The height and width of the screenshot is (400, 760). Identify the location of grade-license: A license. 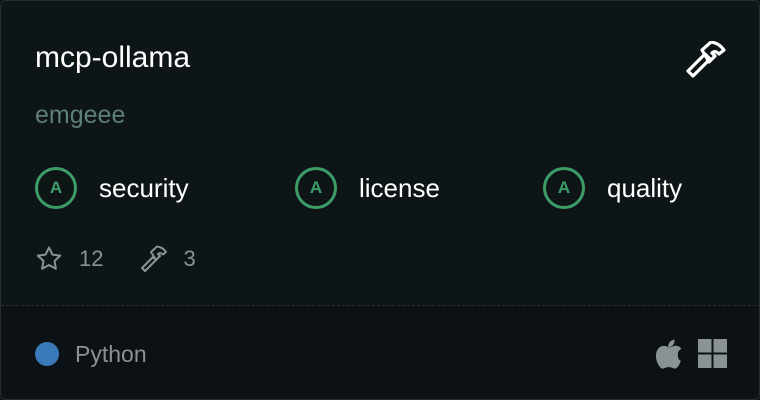
(367, 188).